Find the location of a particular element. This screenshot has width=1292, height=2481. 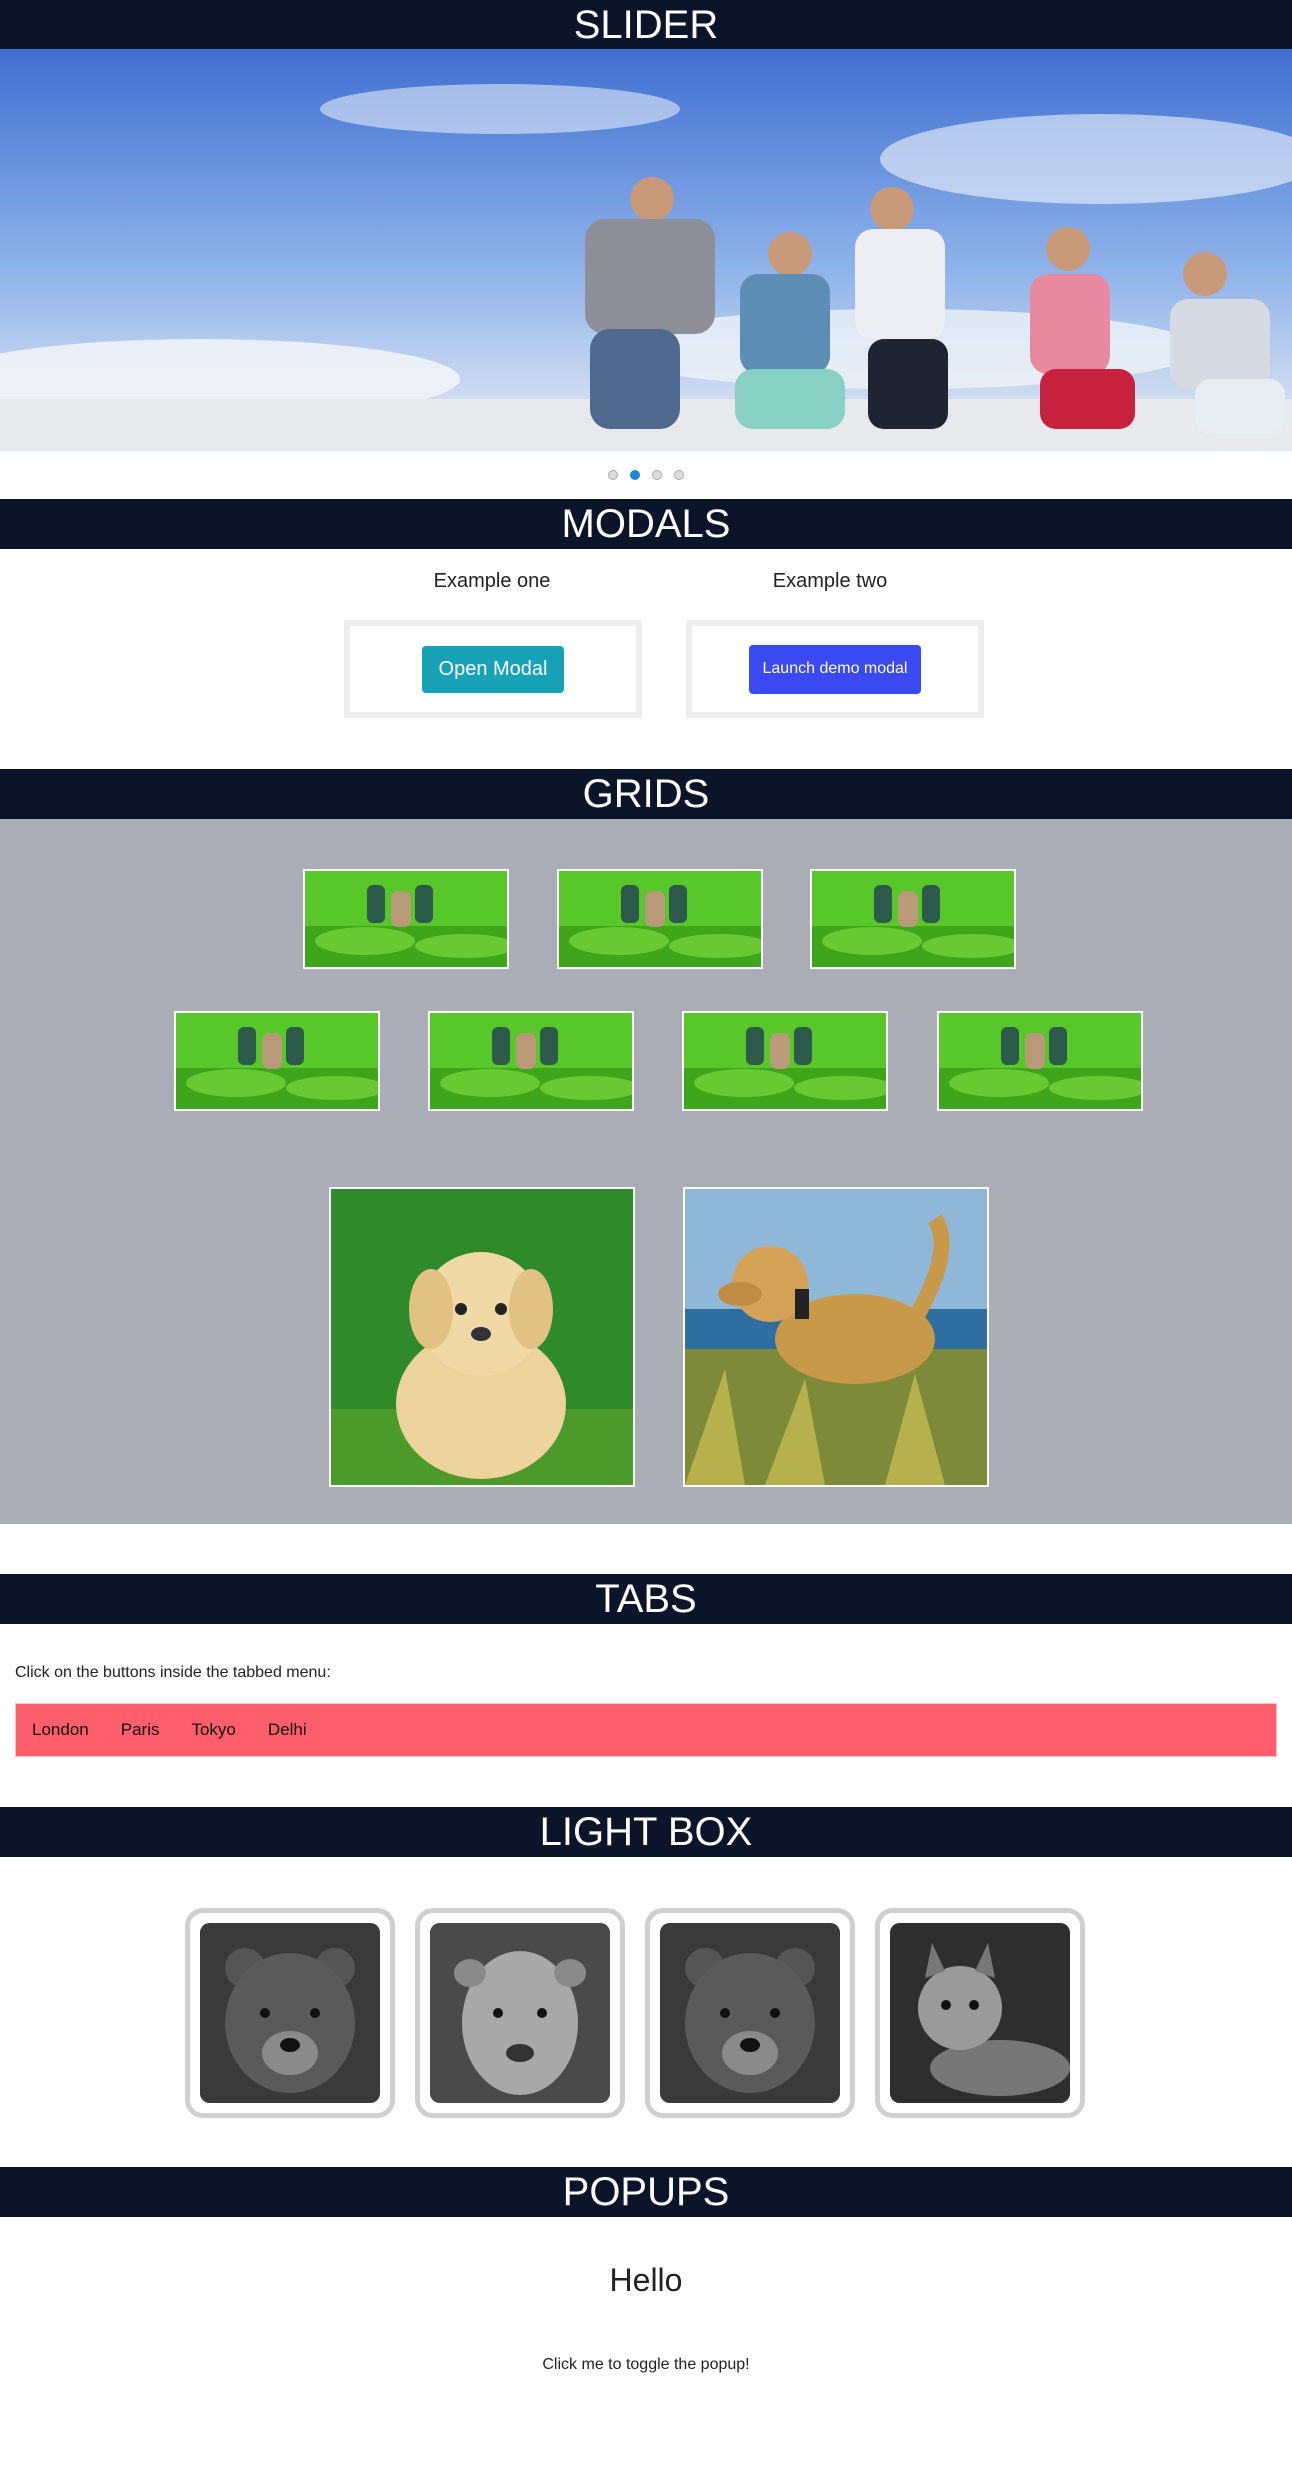

example-one-box: Open Modal is located at coordinates (493, 669).